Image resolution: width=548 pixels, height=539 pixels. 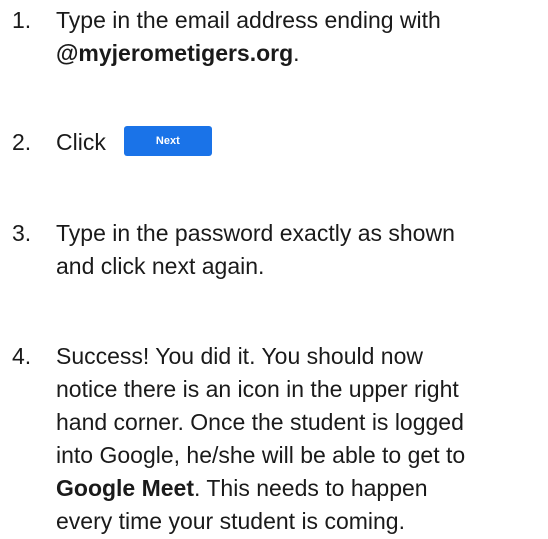 I want to click on step-text: Click Next, so click(x=298, y=142).